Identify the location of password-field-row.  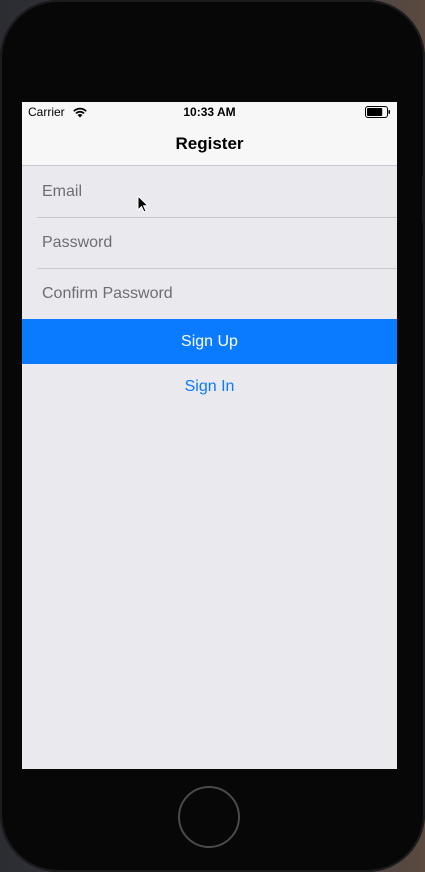
(209, 242).